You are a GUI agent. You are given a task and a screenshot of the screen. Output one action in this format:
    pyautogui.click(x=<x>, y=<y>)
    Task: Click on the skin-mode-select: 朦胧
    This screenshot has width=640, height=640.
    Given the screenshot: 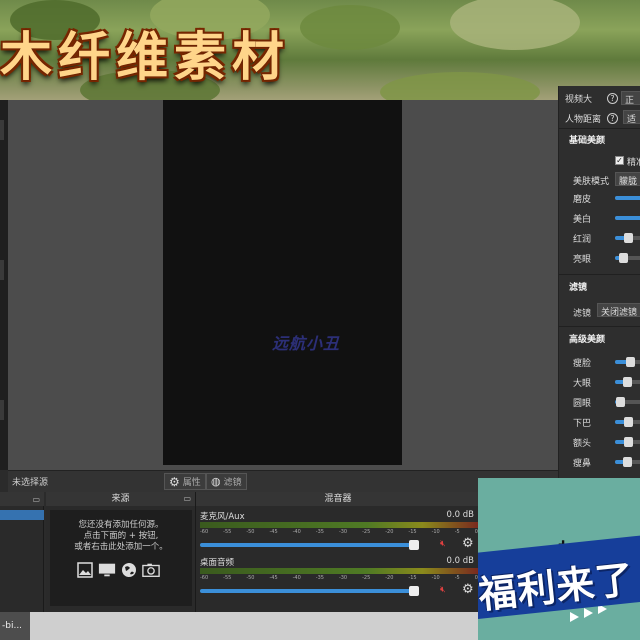 What is the action you would take?
    pyautogui.click(x=627, y=179)
    